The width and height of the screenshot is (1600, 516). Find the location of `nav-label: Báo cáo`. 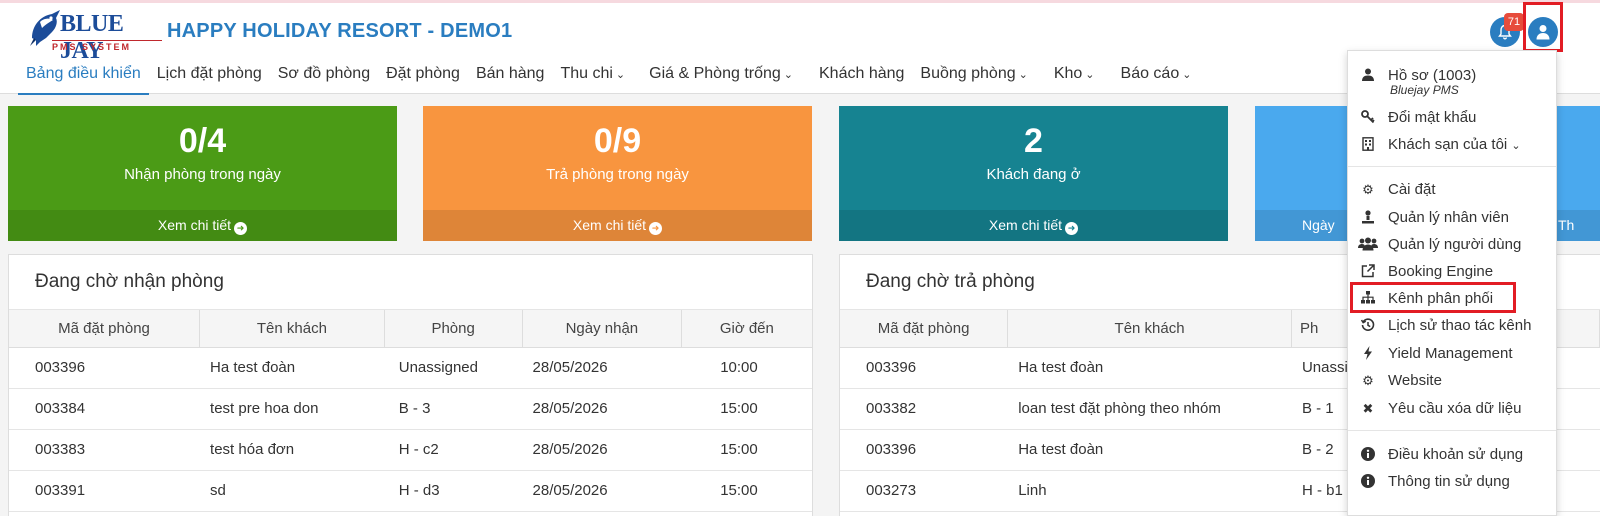

nav-label: Báo cáo is located at coordinates (1150, 73).